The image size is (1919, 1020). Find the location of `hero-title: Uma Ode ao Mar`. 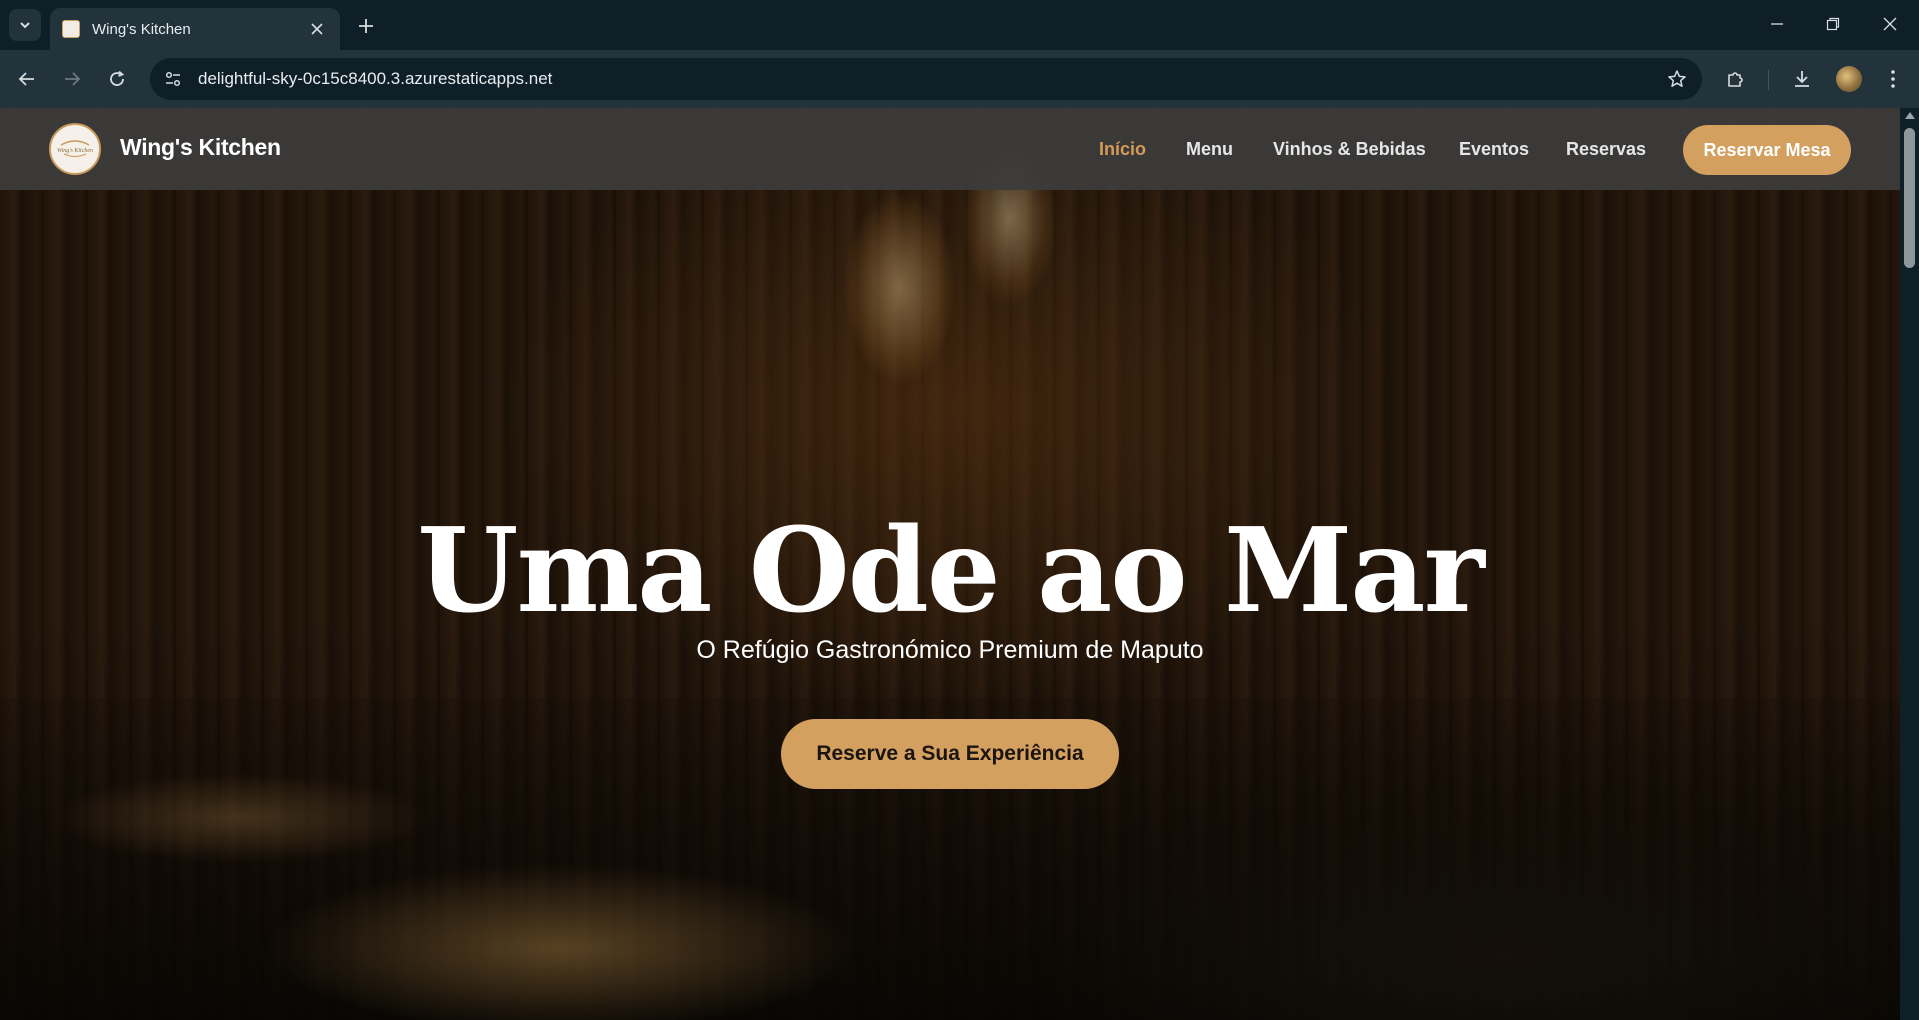

hero-title: Uma Ode ao Mar is located at coordinates (950, 571).